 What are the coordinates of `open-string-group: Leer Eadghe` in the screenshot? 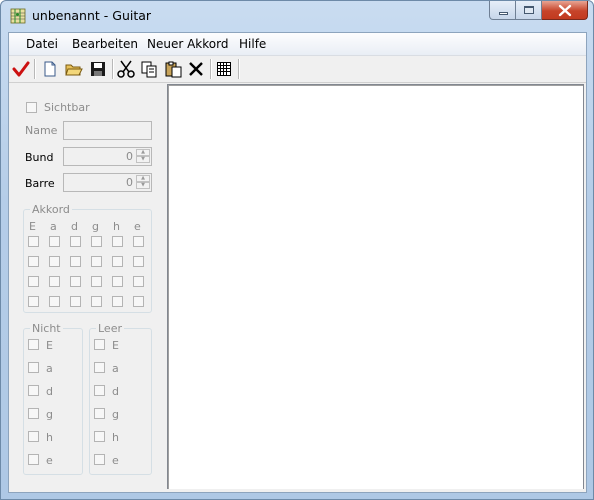 It's located at (120, 398).